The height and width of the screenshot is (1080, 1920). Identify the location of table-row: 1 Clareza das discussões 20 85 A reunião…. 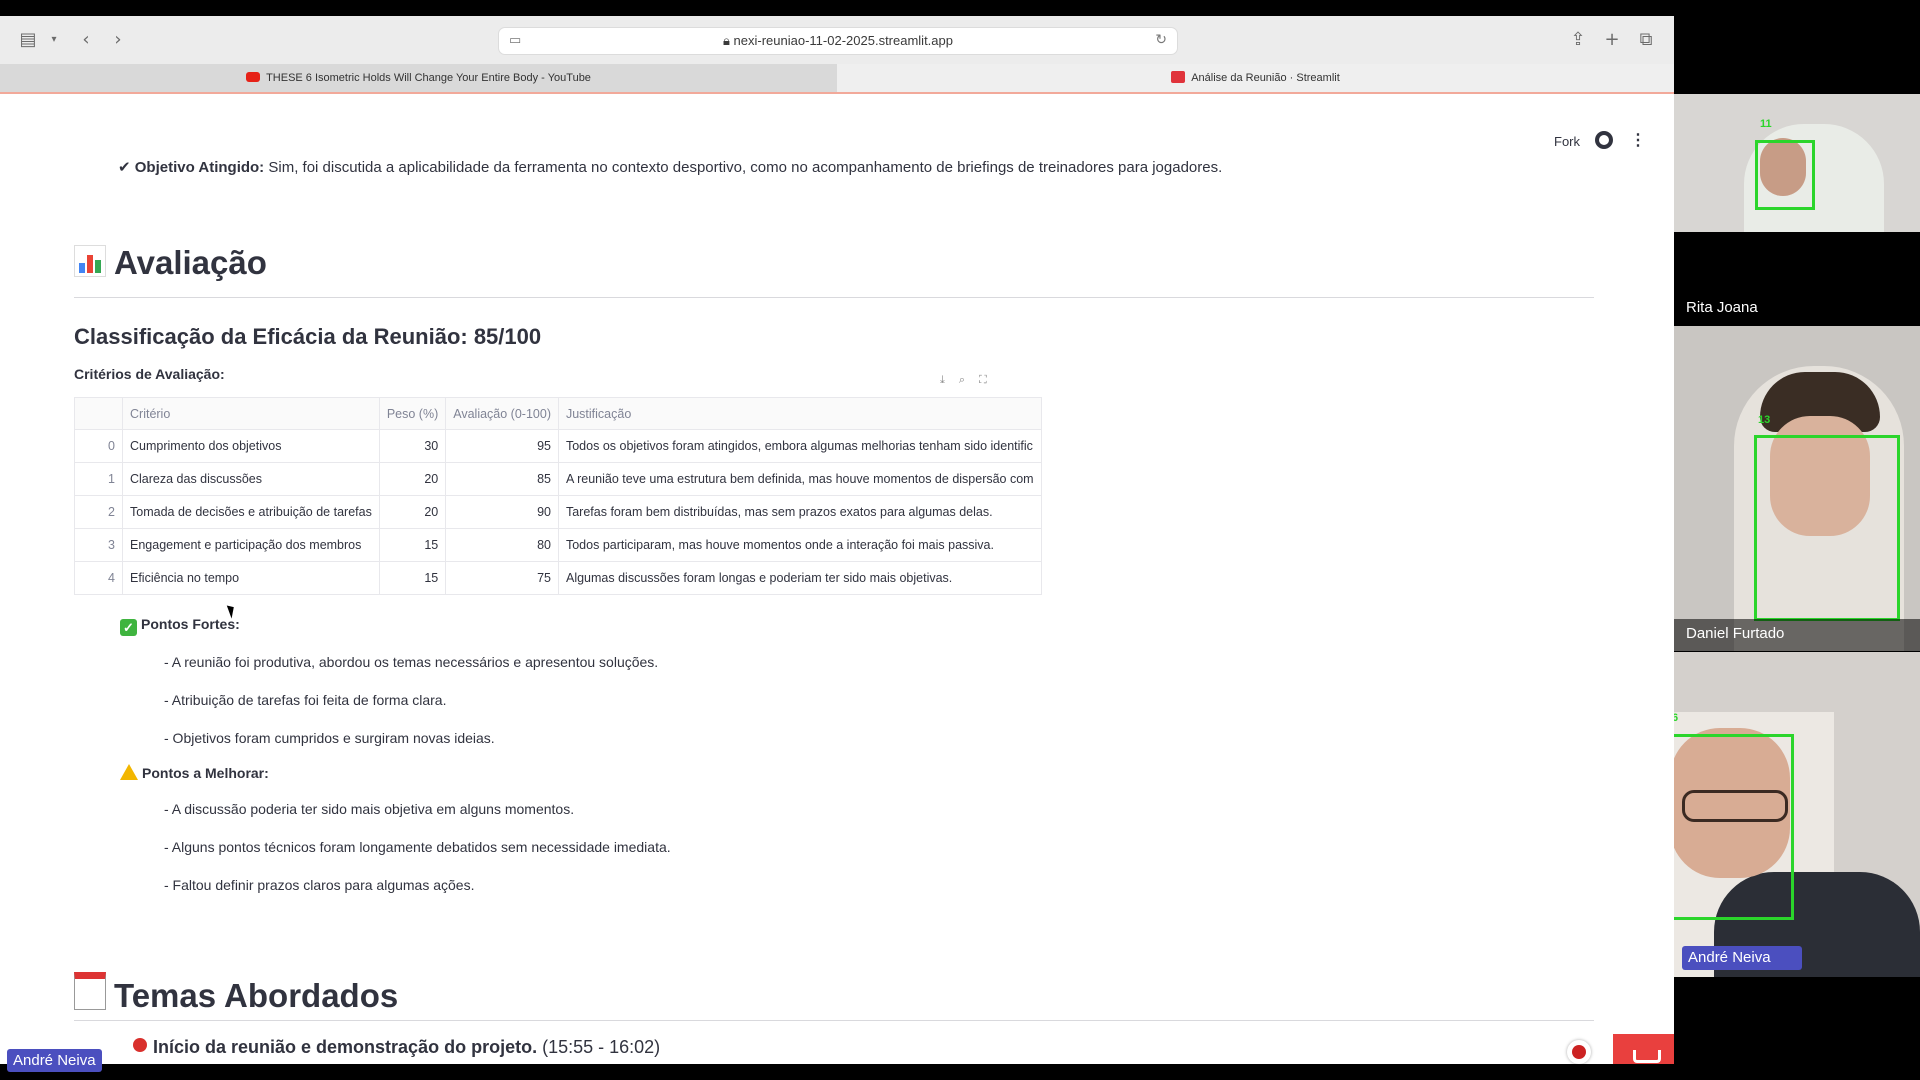
(558, 479).